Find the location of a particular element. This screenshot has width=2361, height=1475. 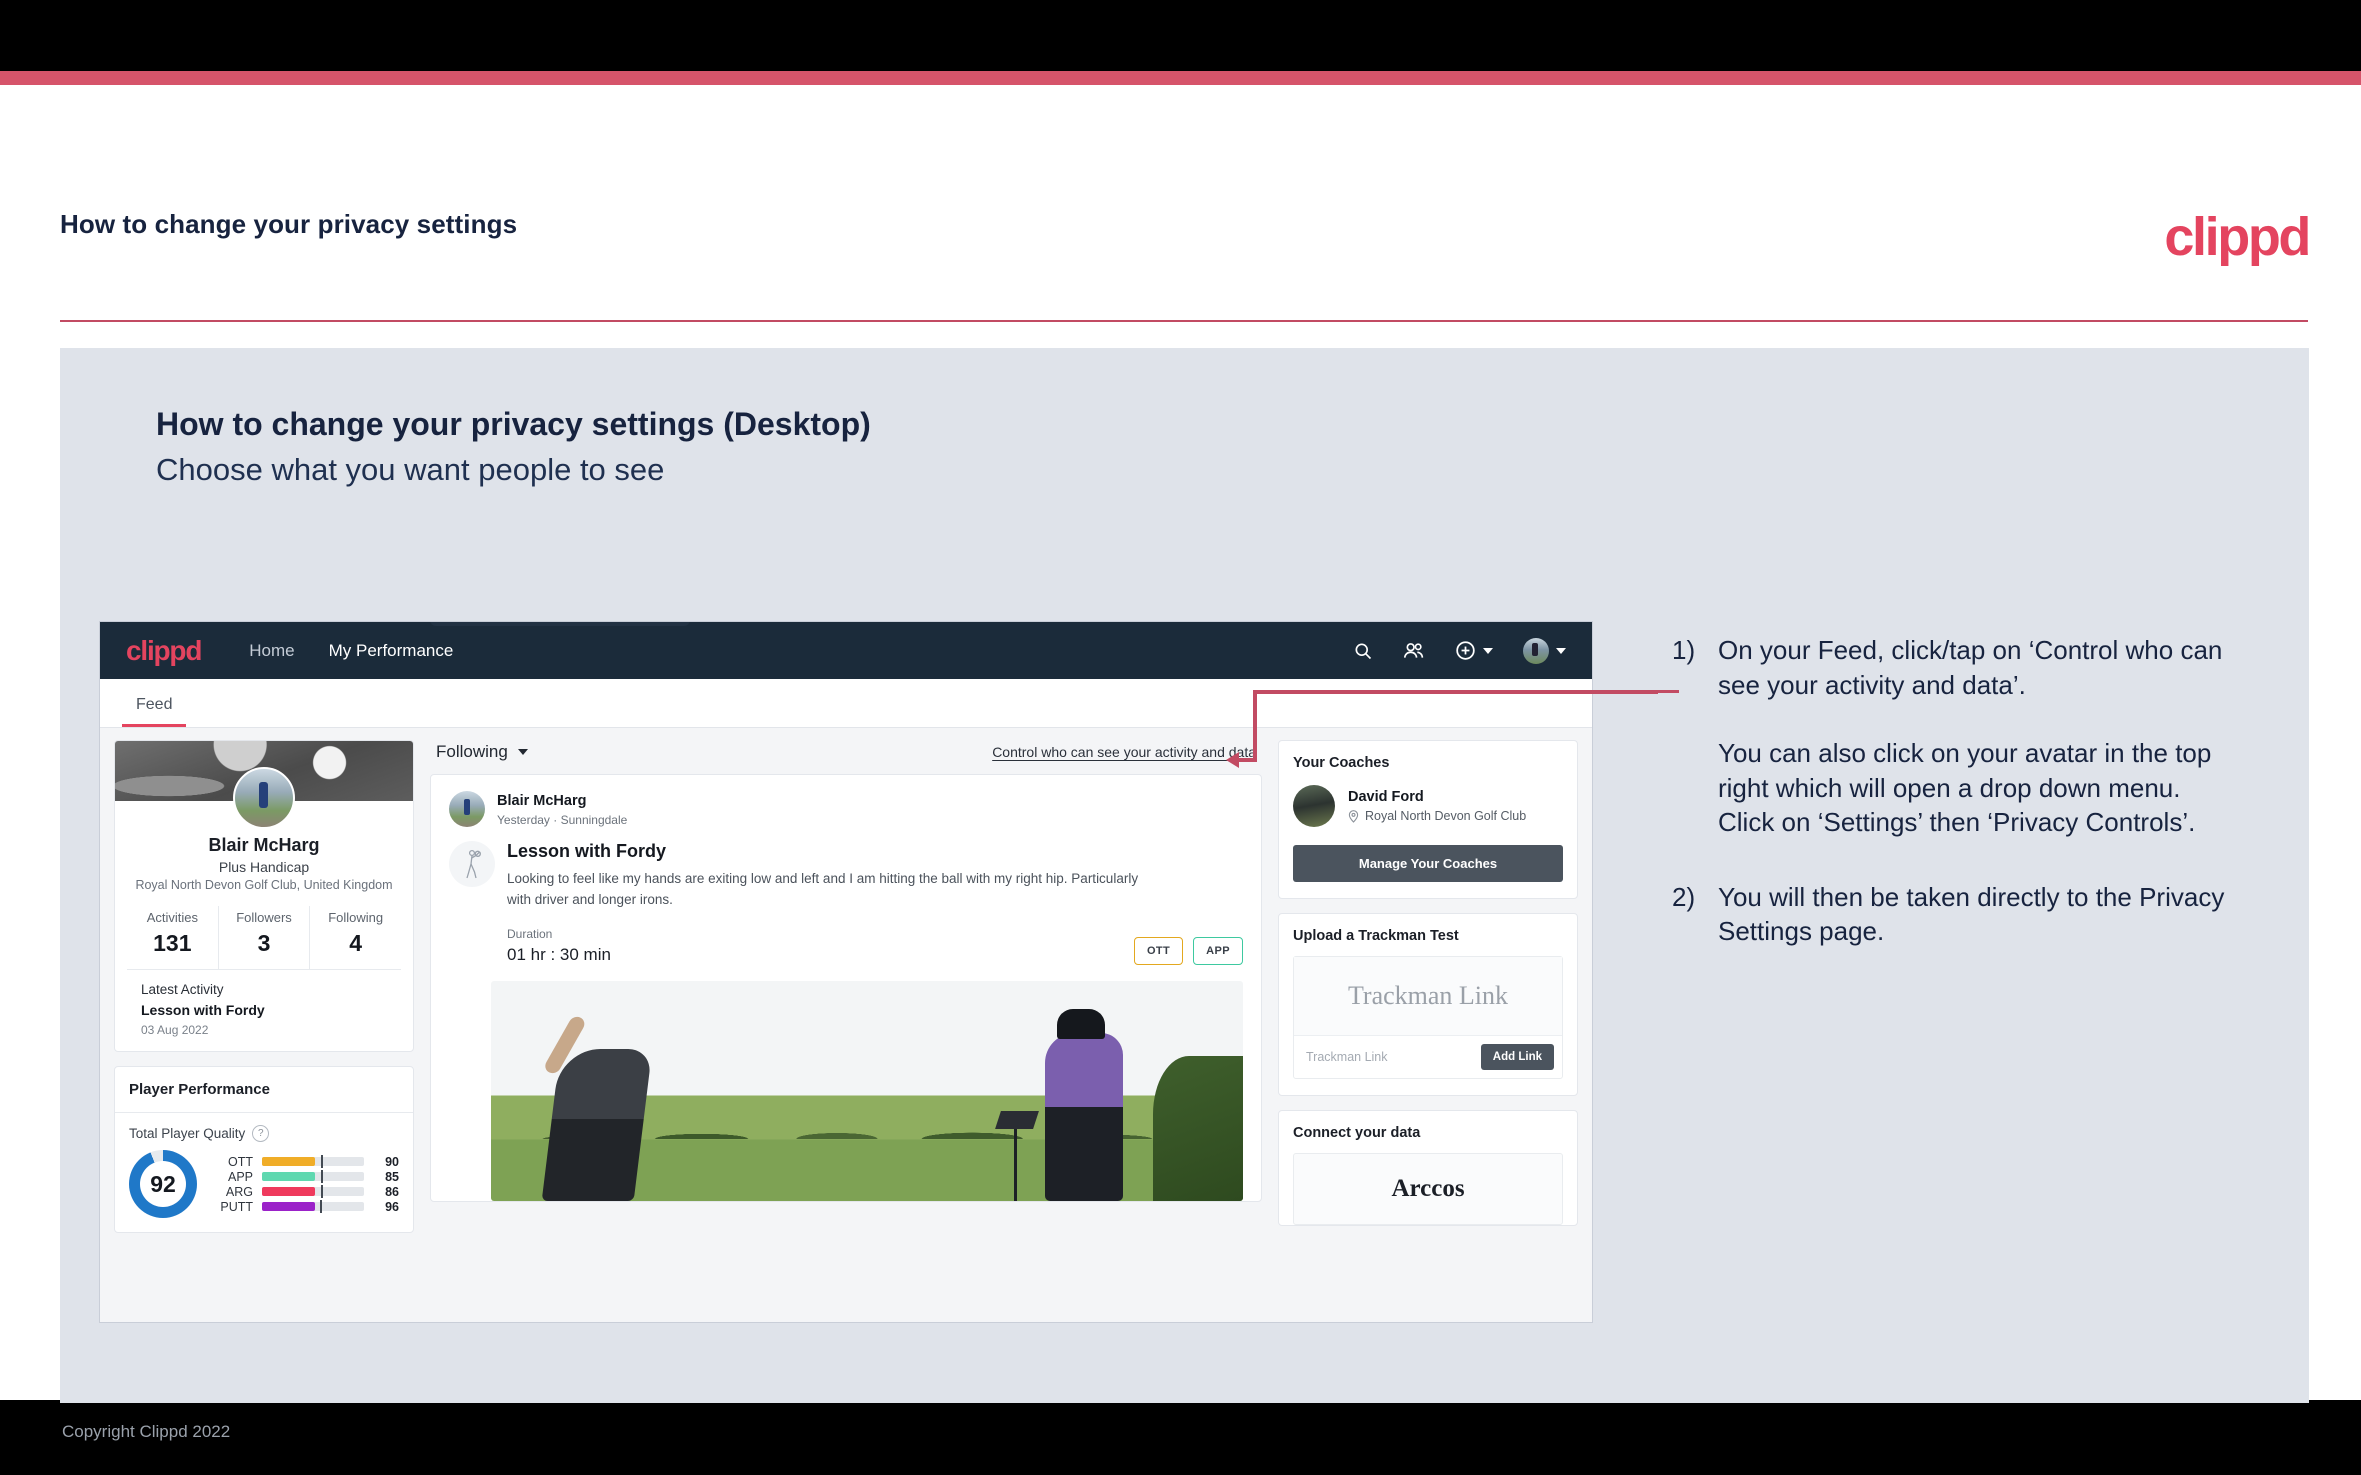

camera-tripod is located at coordinates (1016, 1163).